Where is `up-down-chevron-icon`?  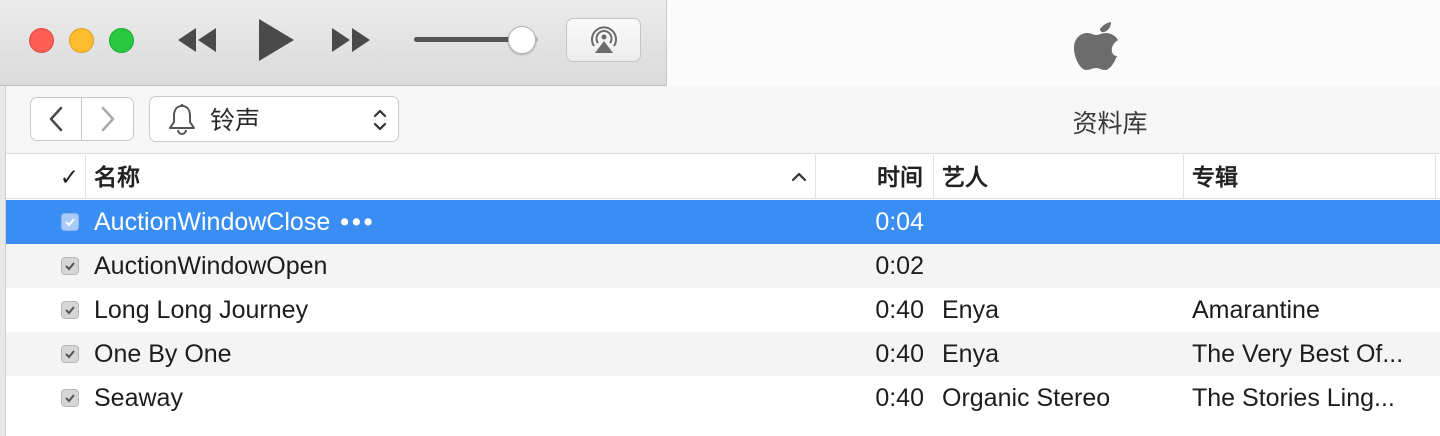
up-down-chevron-icon is located at coordinates (380, 120).